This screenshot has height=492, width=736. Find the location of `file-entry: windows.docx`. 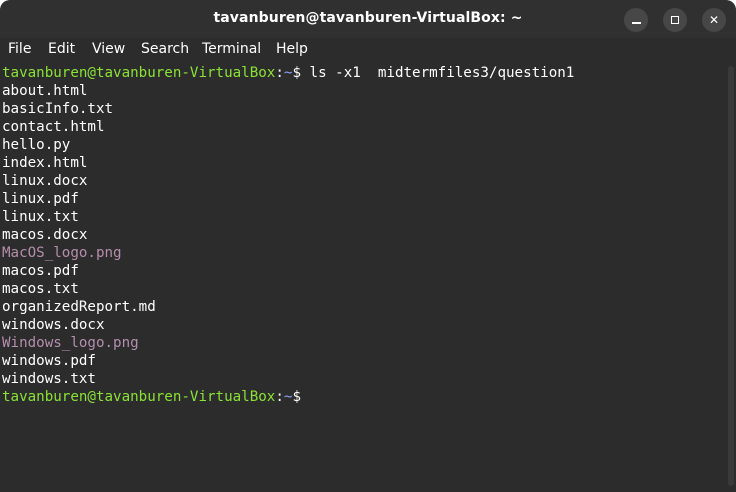

file-entry: windows.docx is located at coordinates (53, 325).